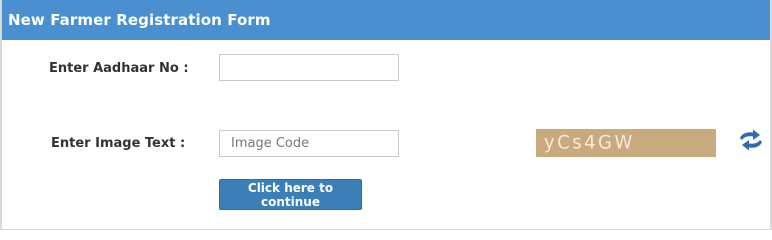  What do you see at coordinates (118, 143) in the screenshot?
I see `image-text-label: Enter Image Text :` at bounding box center [118, 143].